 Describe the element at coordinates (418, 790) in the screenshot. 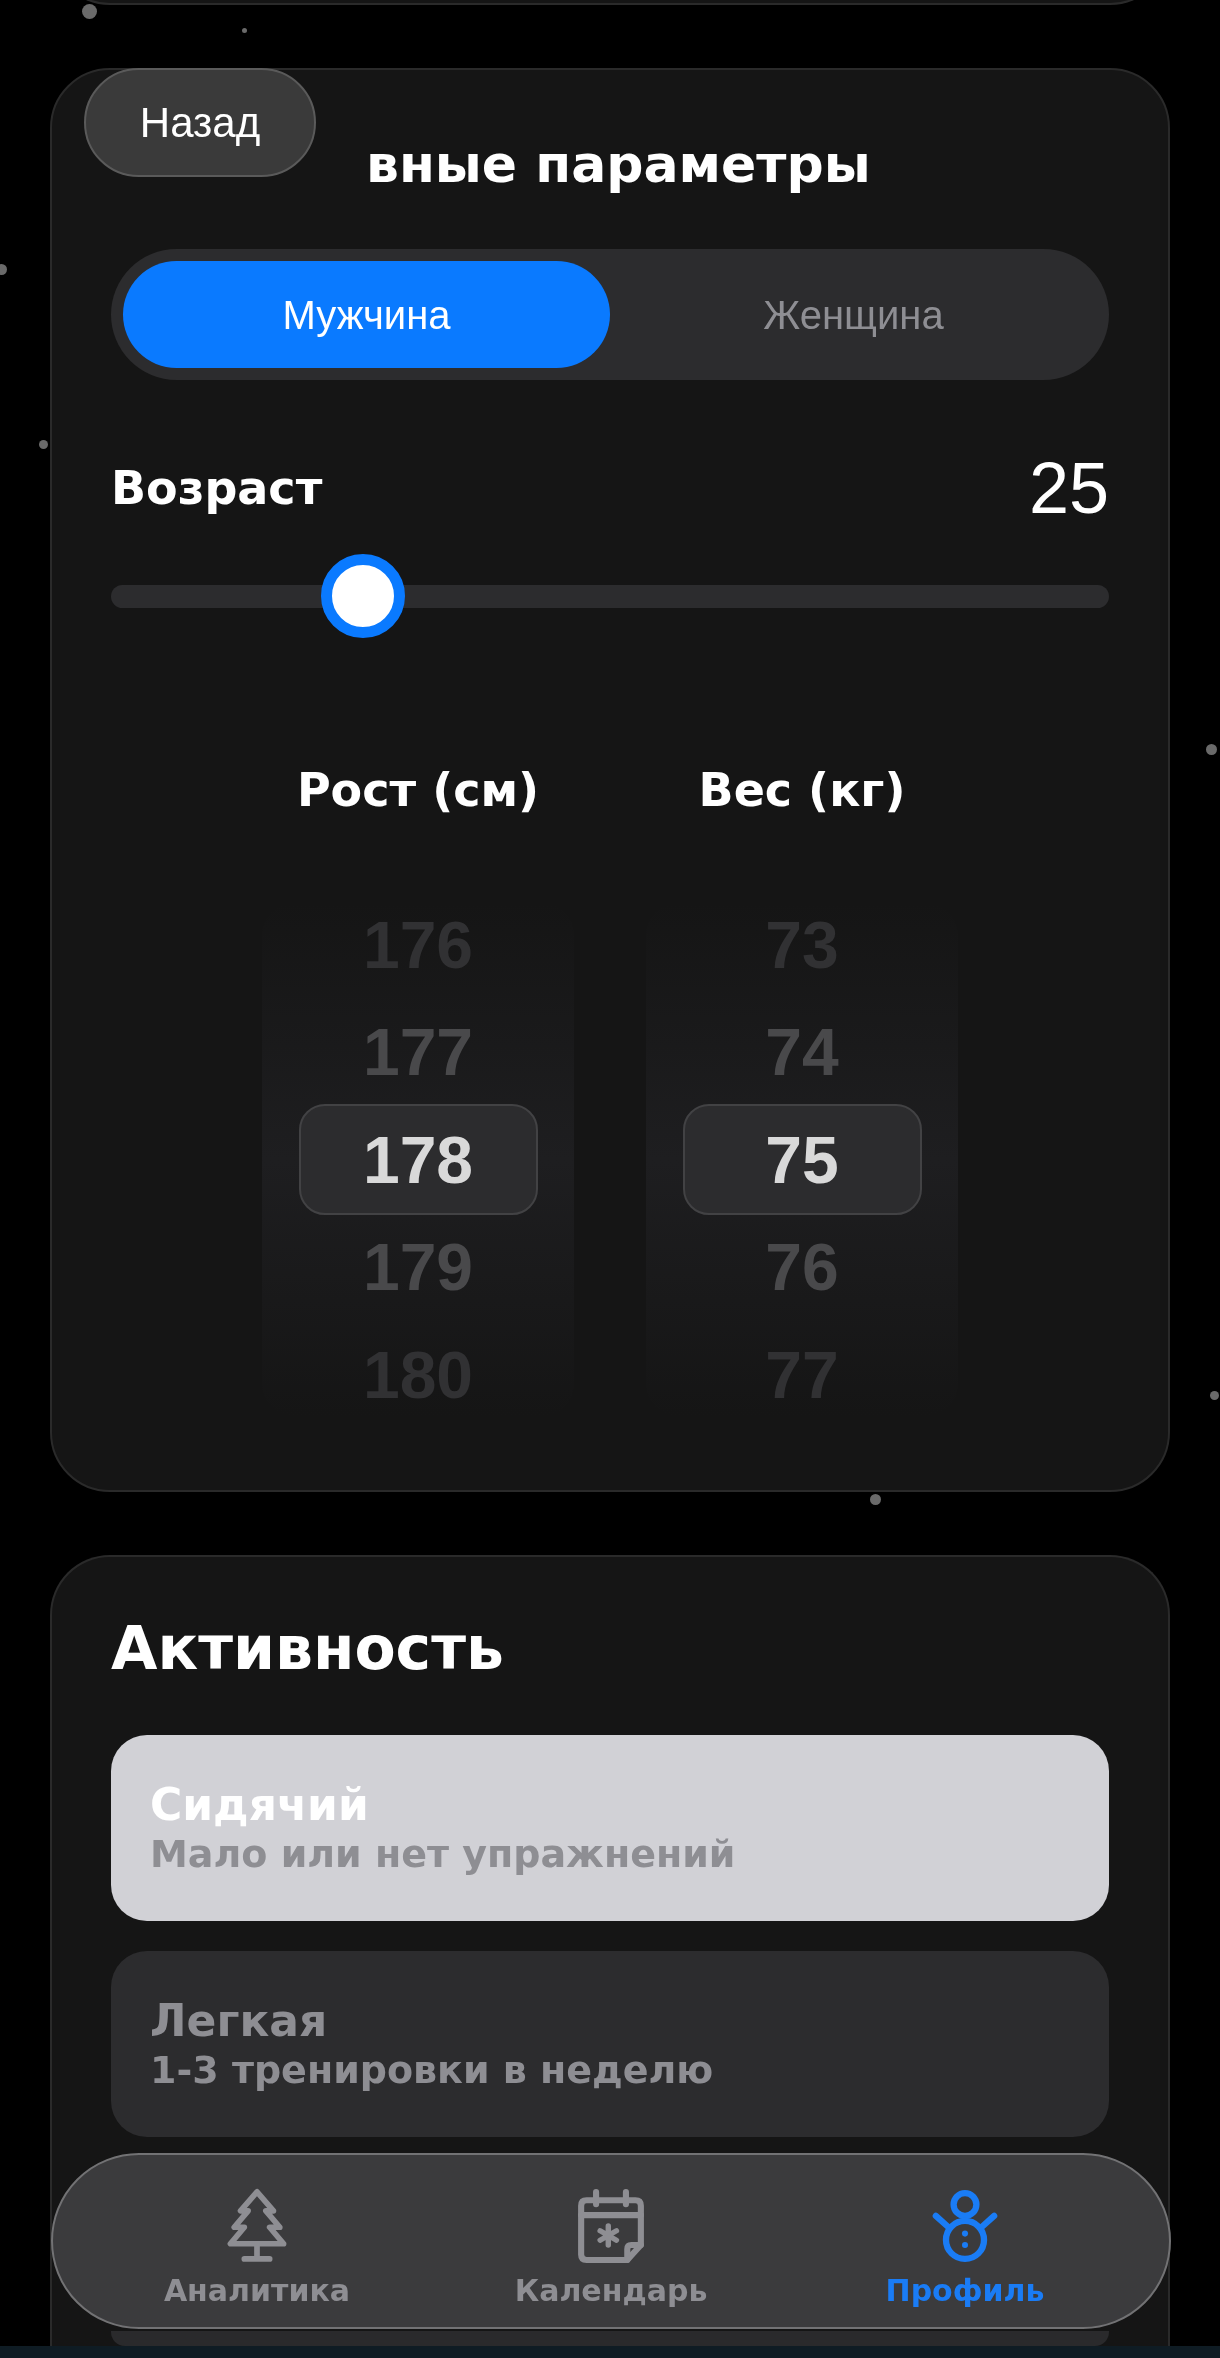

I see `picker-label: Рост (см)` at that location.